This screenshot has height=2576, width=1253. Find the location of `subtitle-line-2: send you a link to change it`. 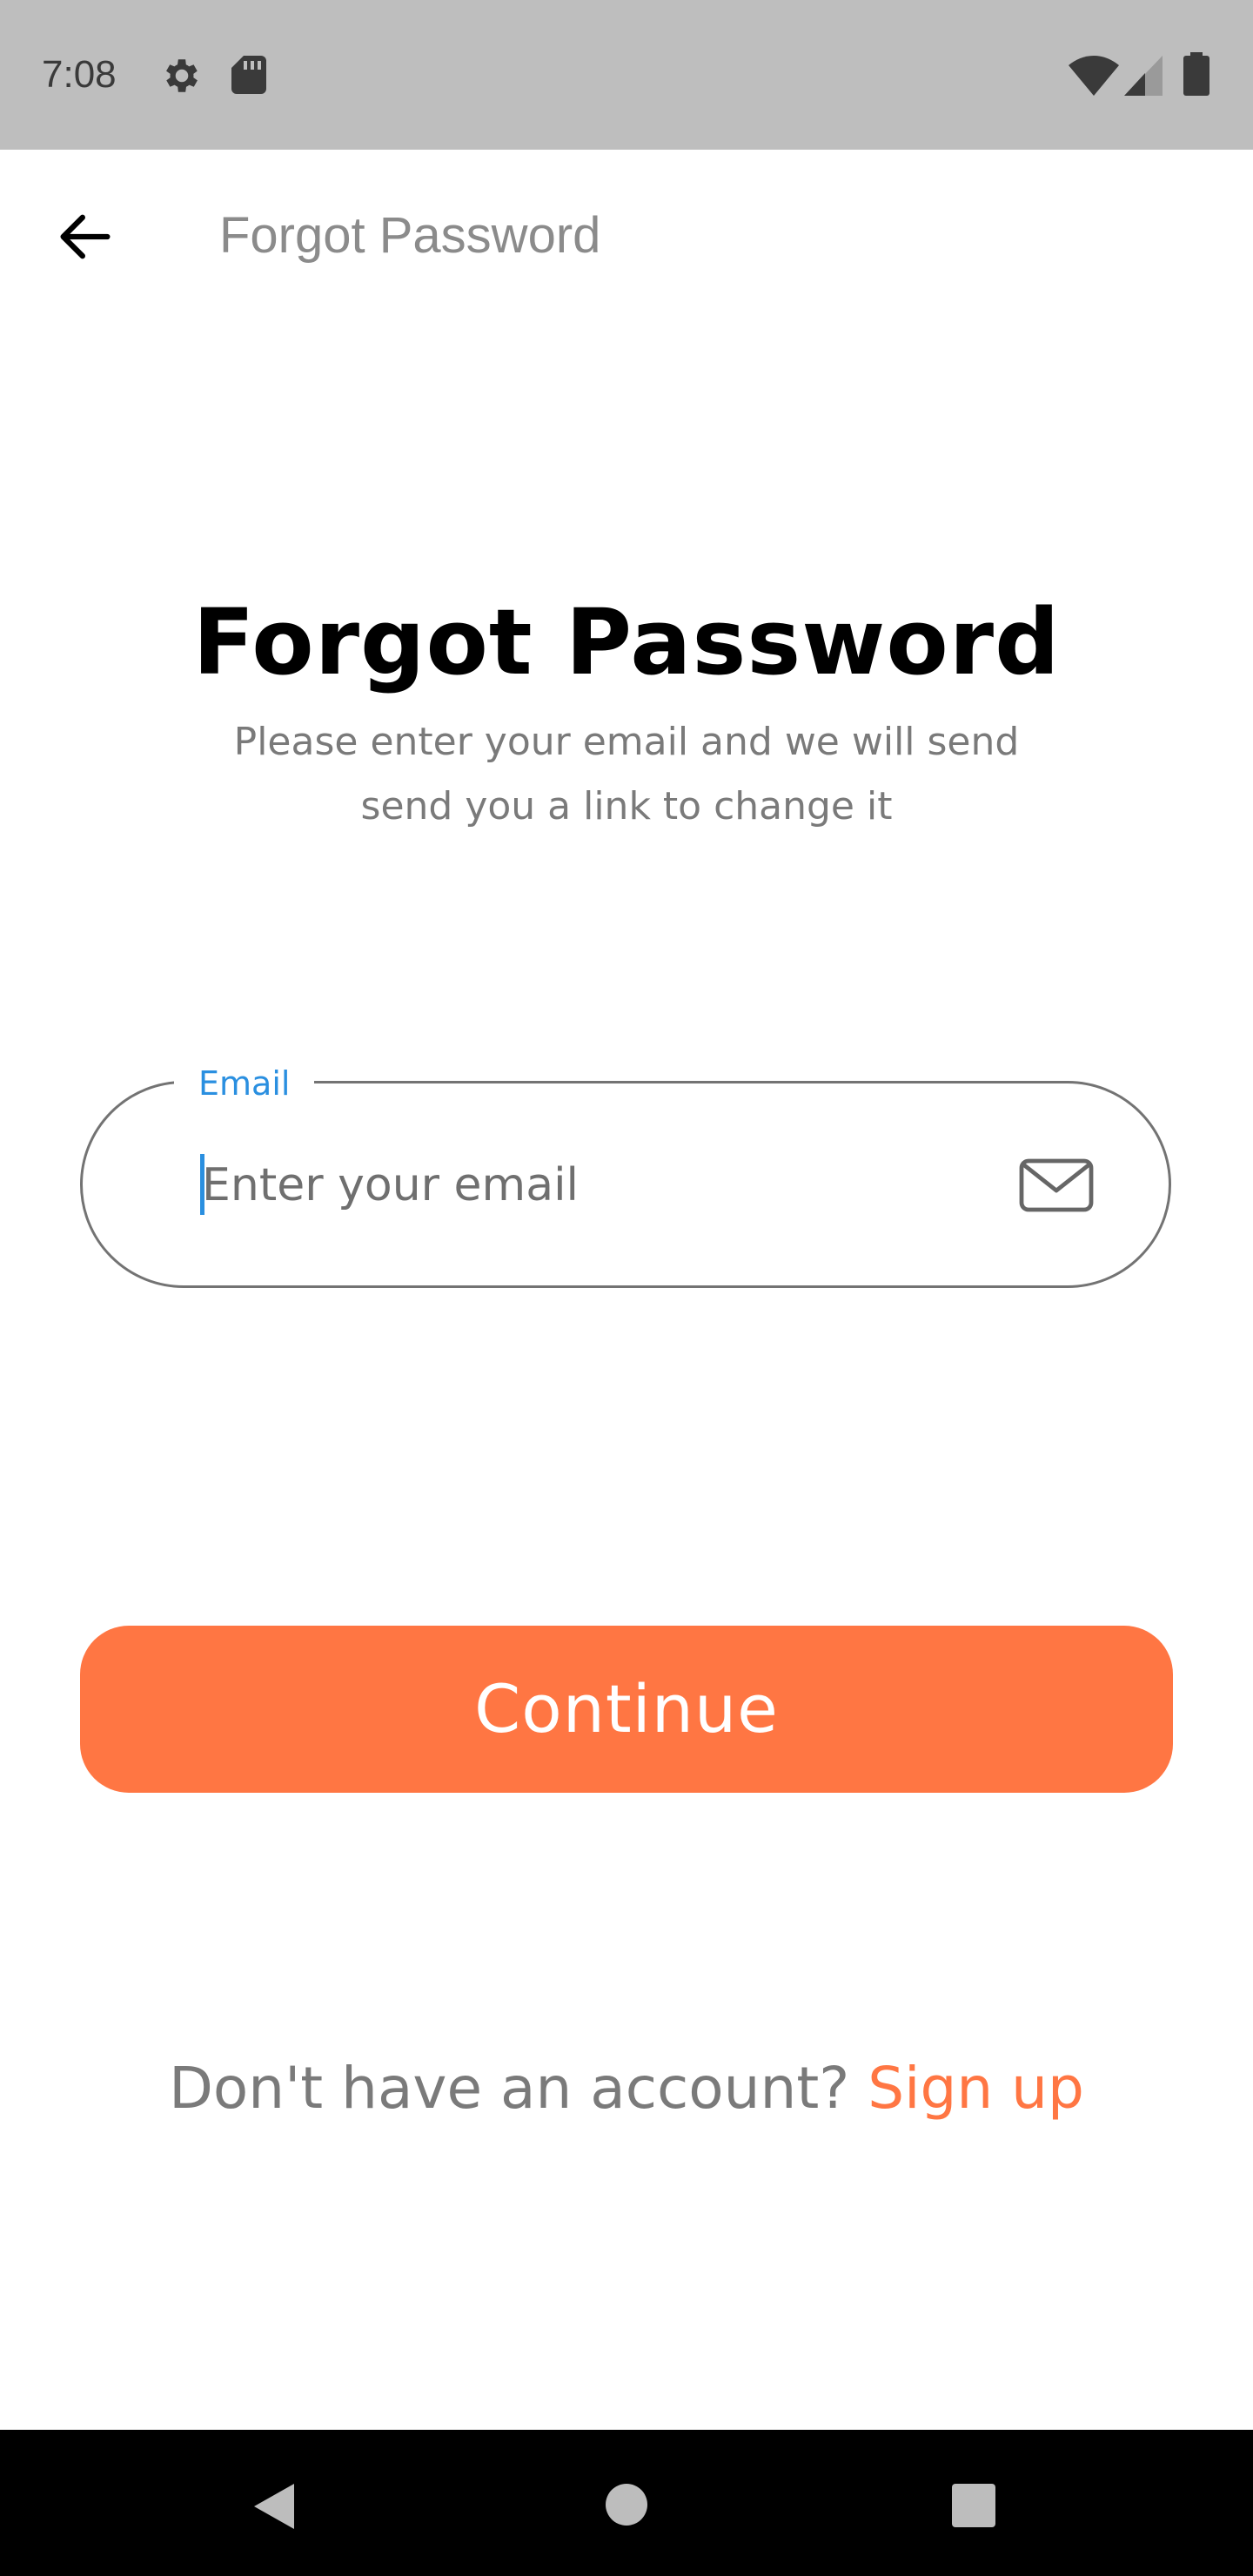

subtitle-line-2: send you a link to change it is located at coordinates (626, 806).